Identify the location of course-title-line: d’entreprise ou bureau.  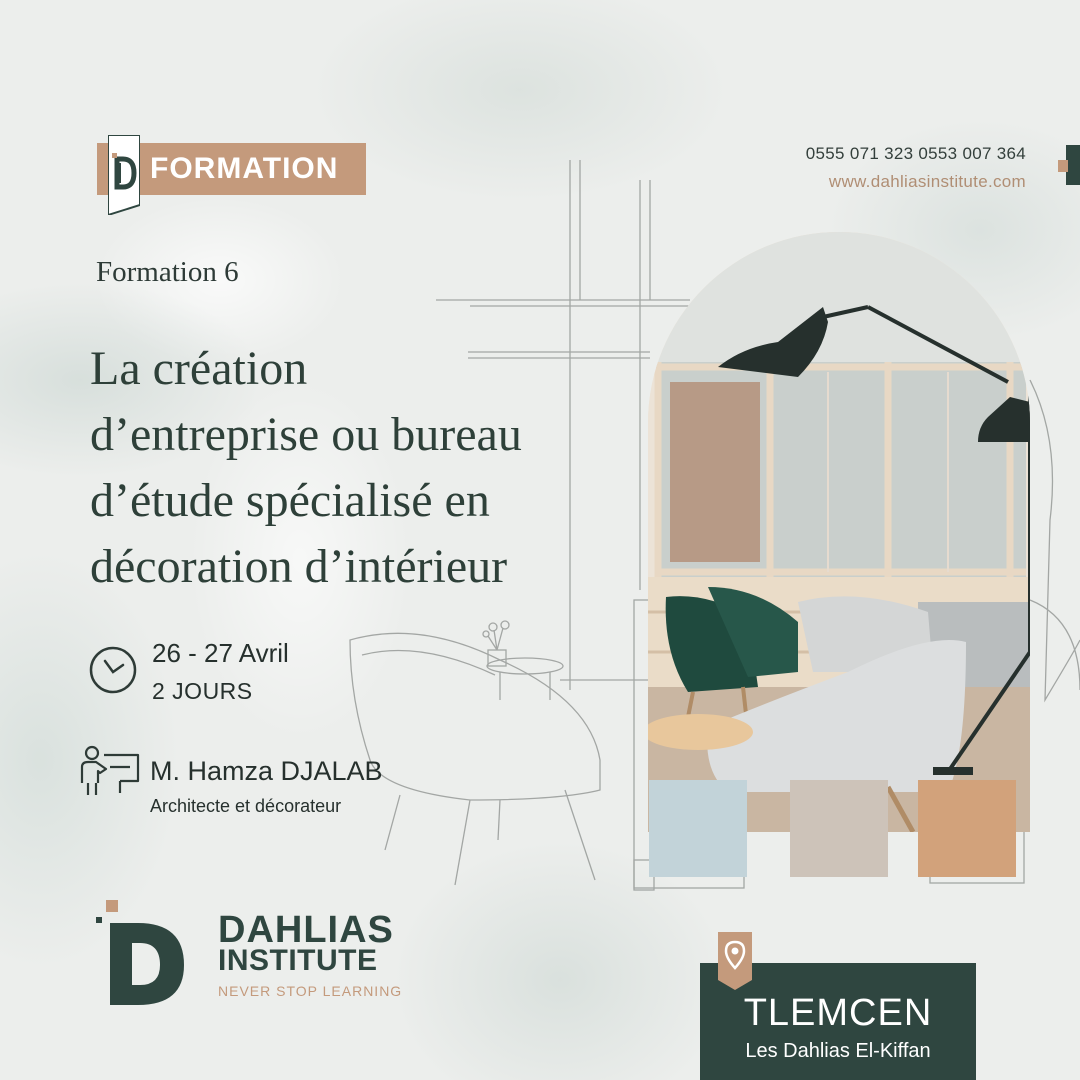
(306, 434).